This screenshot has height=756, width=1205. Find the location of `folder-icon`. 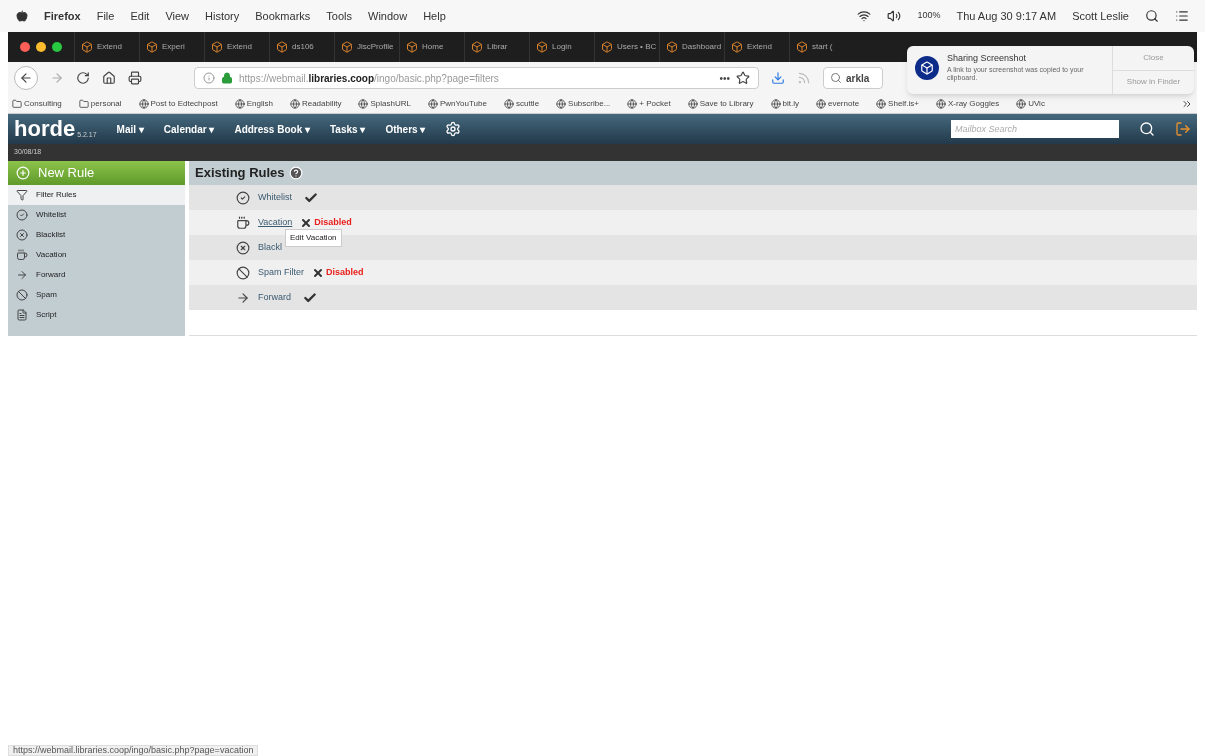

folder-icon is located at coordinates (17, 103).